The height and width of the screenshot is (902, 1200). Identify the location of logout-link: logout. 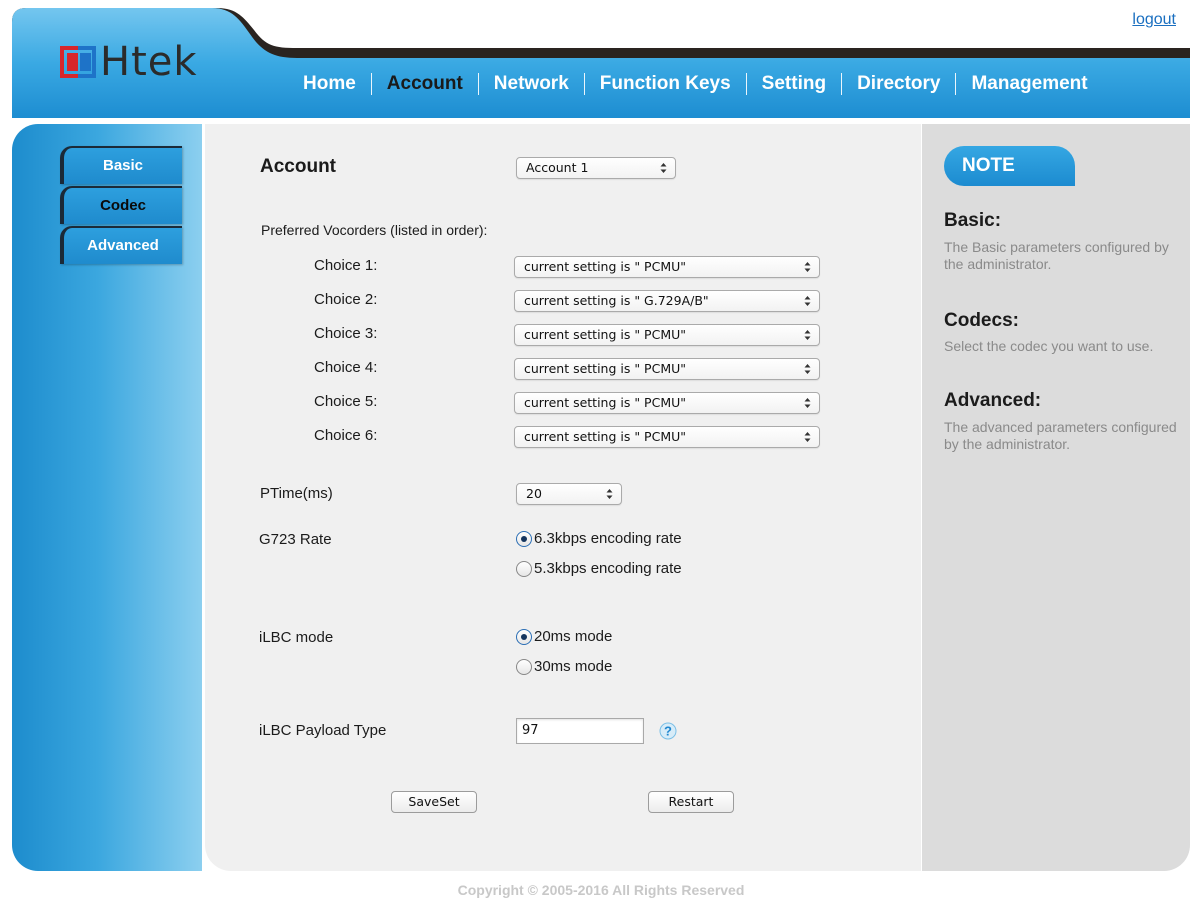
(1154, 20).